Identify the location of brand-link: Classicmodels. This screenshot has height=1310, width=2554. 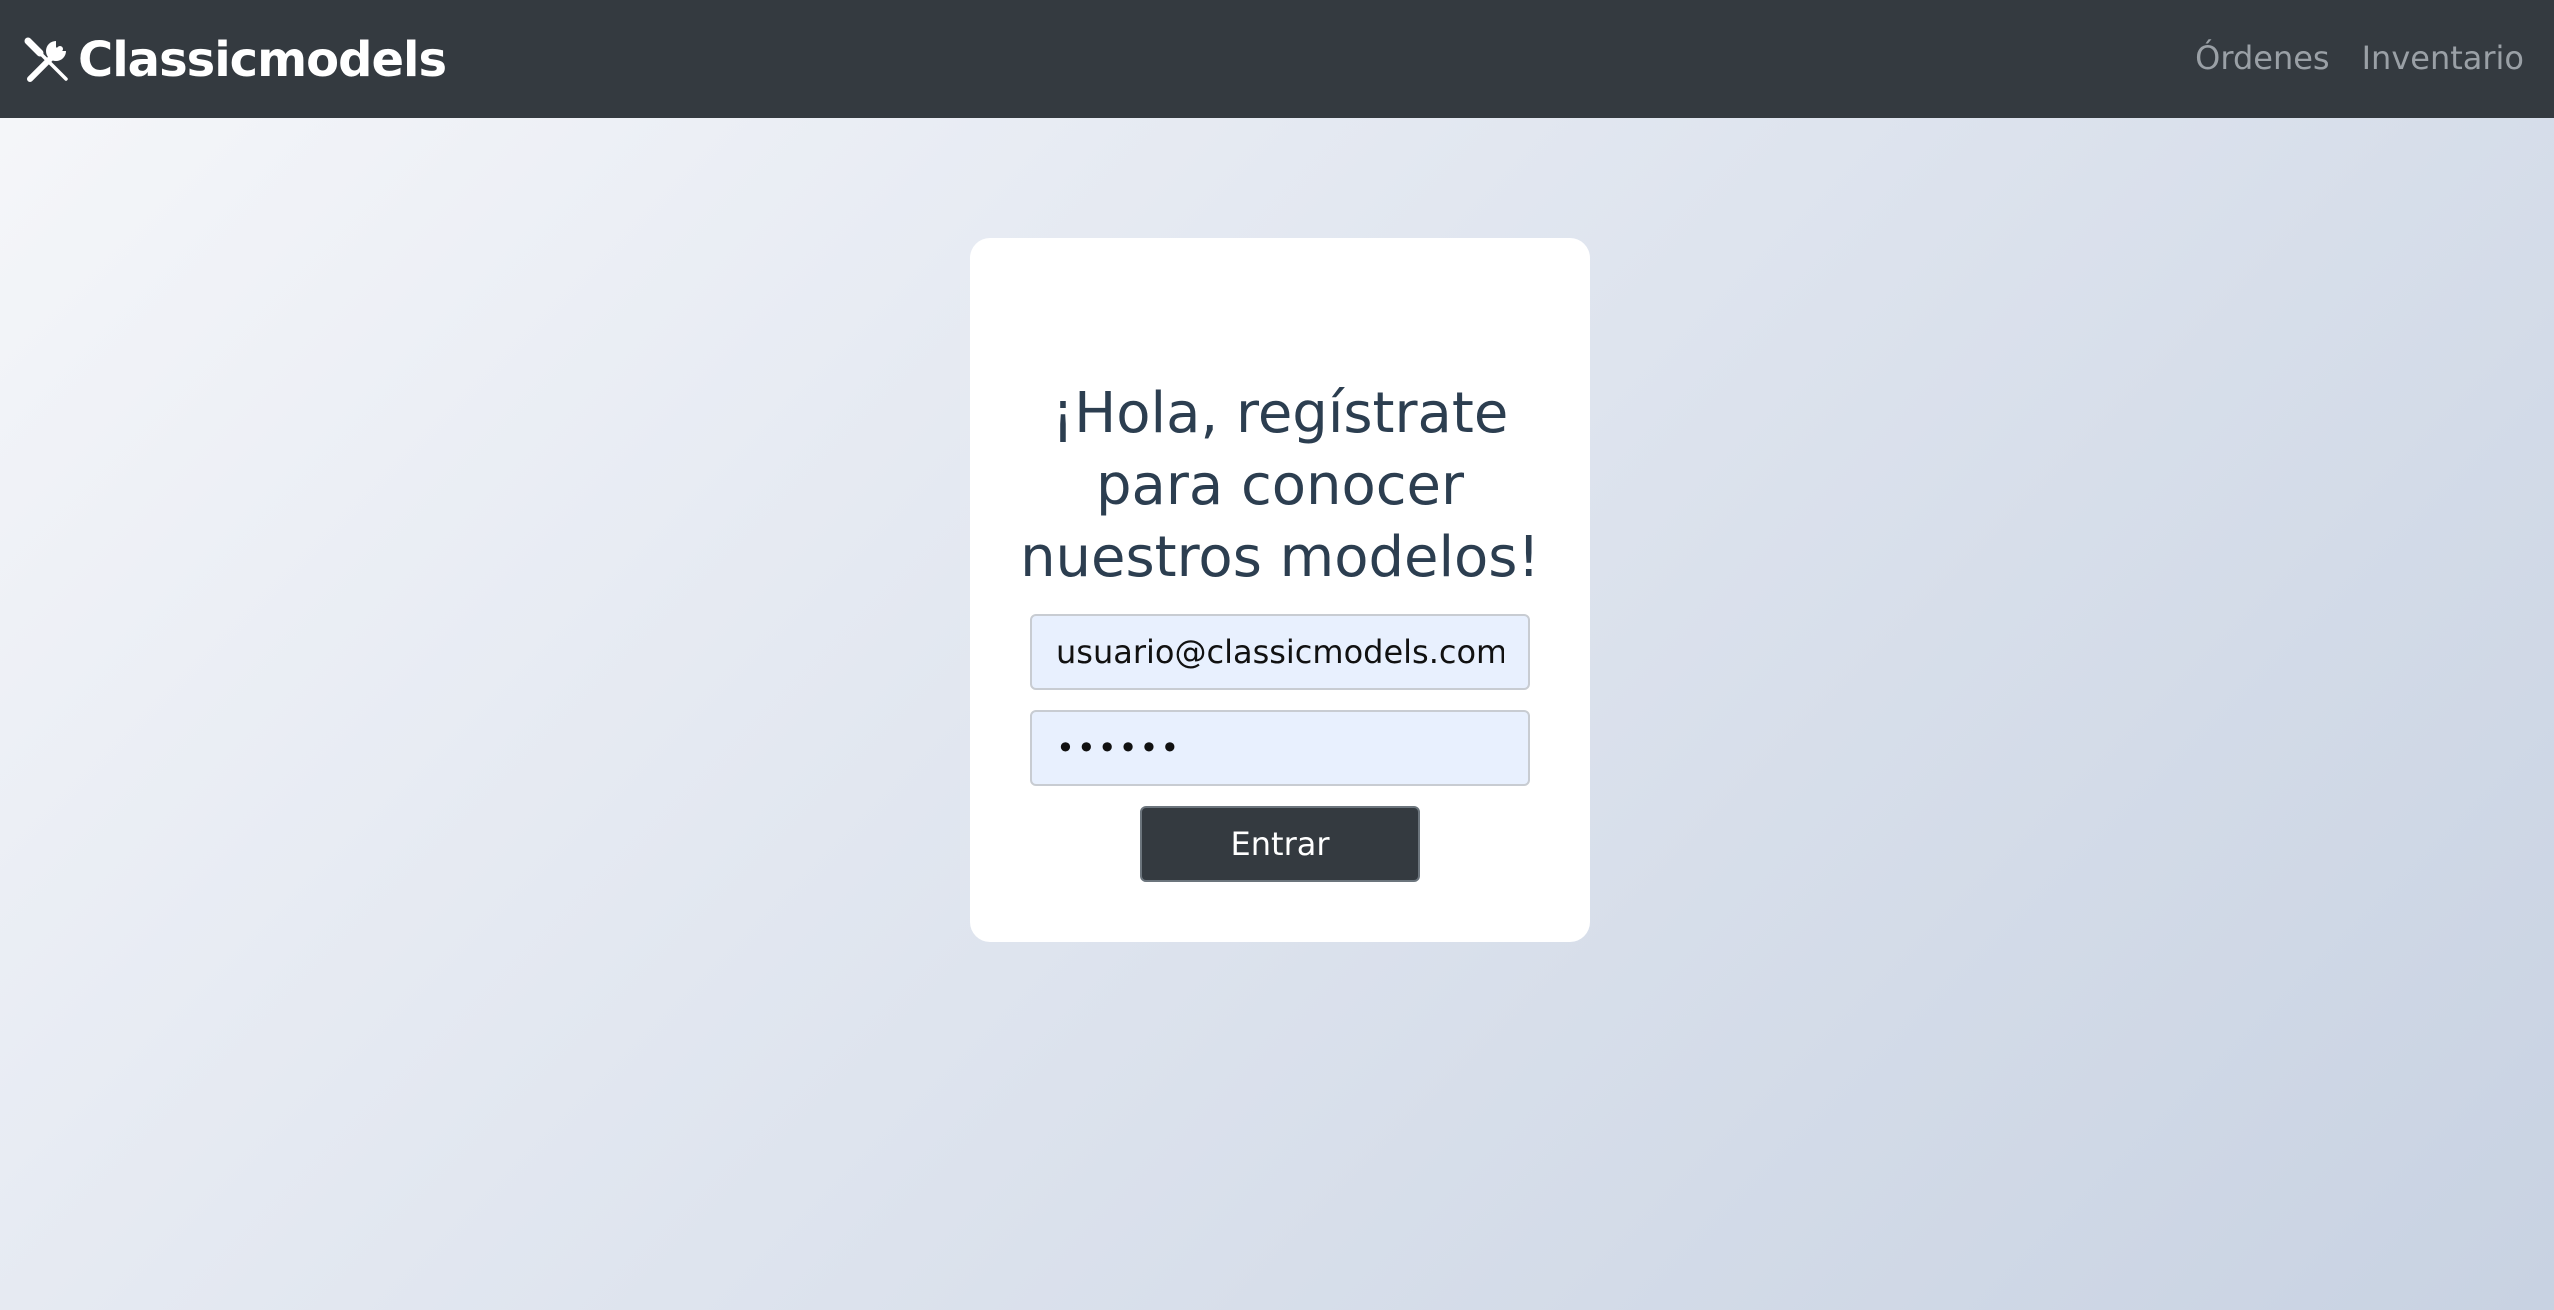
(233, 60).